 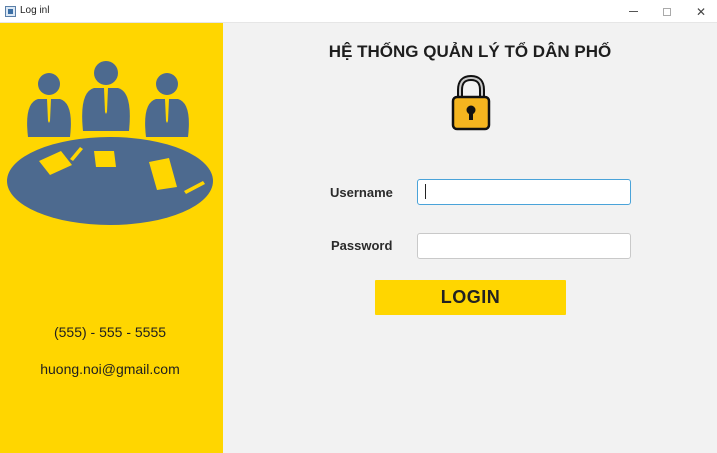 What do you see at coordinates (471, 103) in the screenshot?
I see `lock-icon` at bounding box center [471, 103].